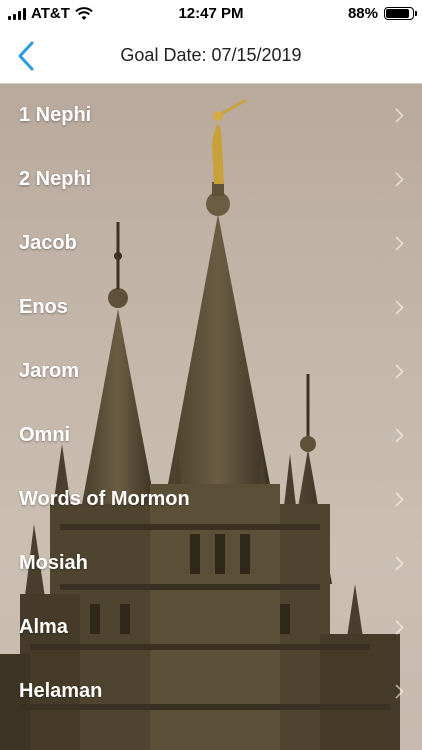  Describe the element at coordinates (211, 116) in the screenshot. I see `list-item: 1 Nephi` at that location.